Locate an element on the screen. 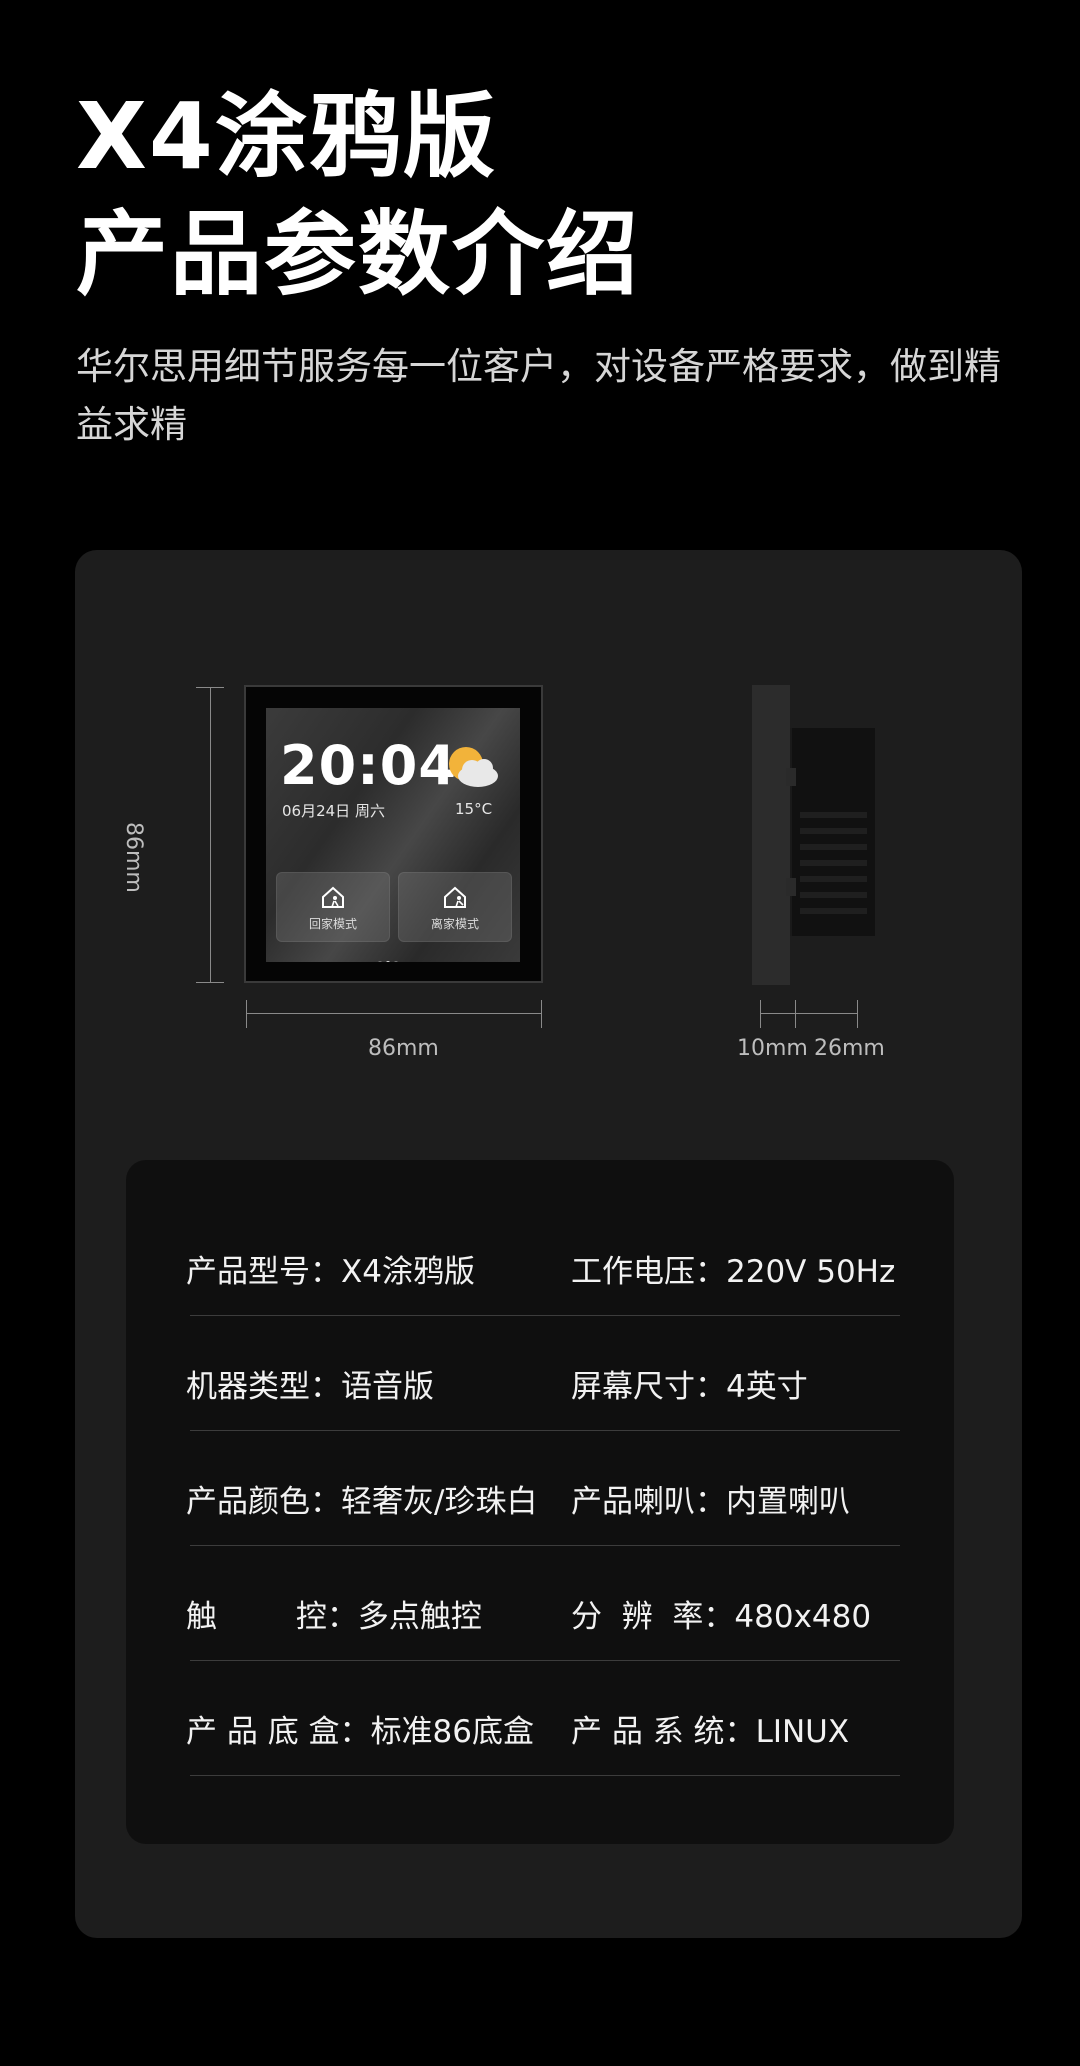 The height and width of the screenshot is (2066, 1080). width-label: 86mm is located at coordinates (403, 1048).